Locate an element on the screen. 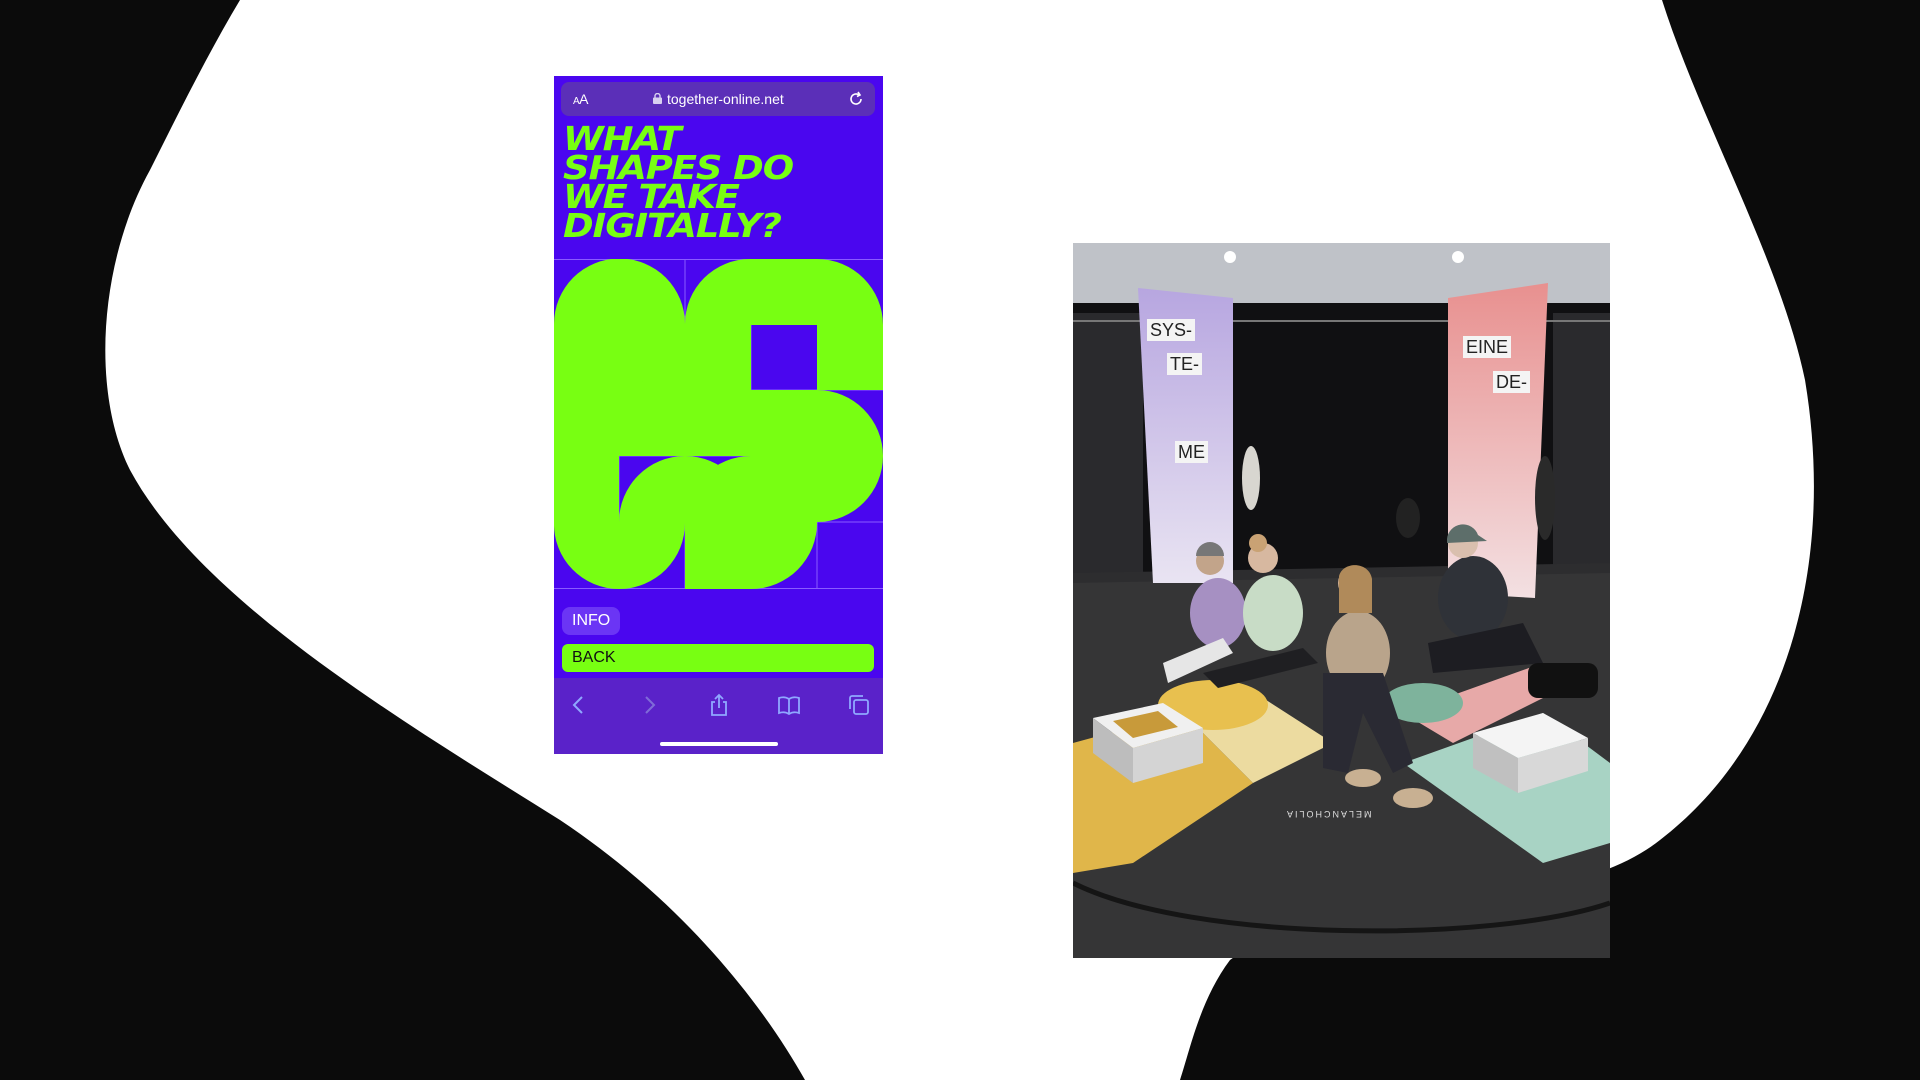  banner-word: ME is located at coordinates (1191, 452).